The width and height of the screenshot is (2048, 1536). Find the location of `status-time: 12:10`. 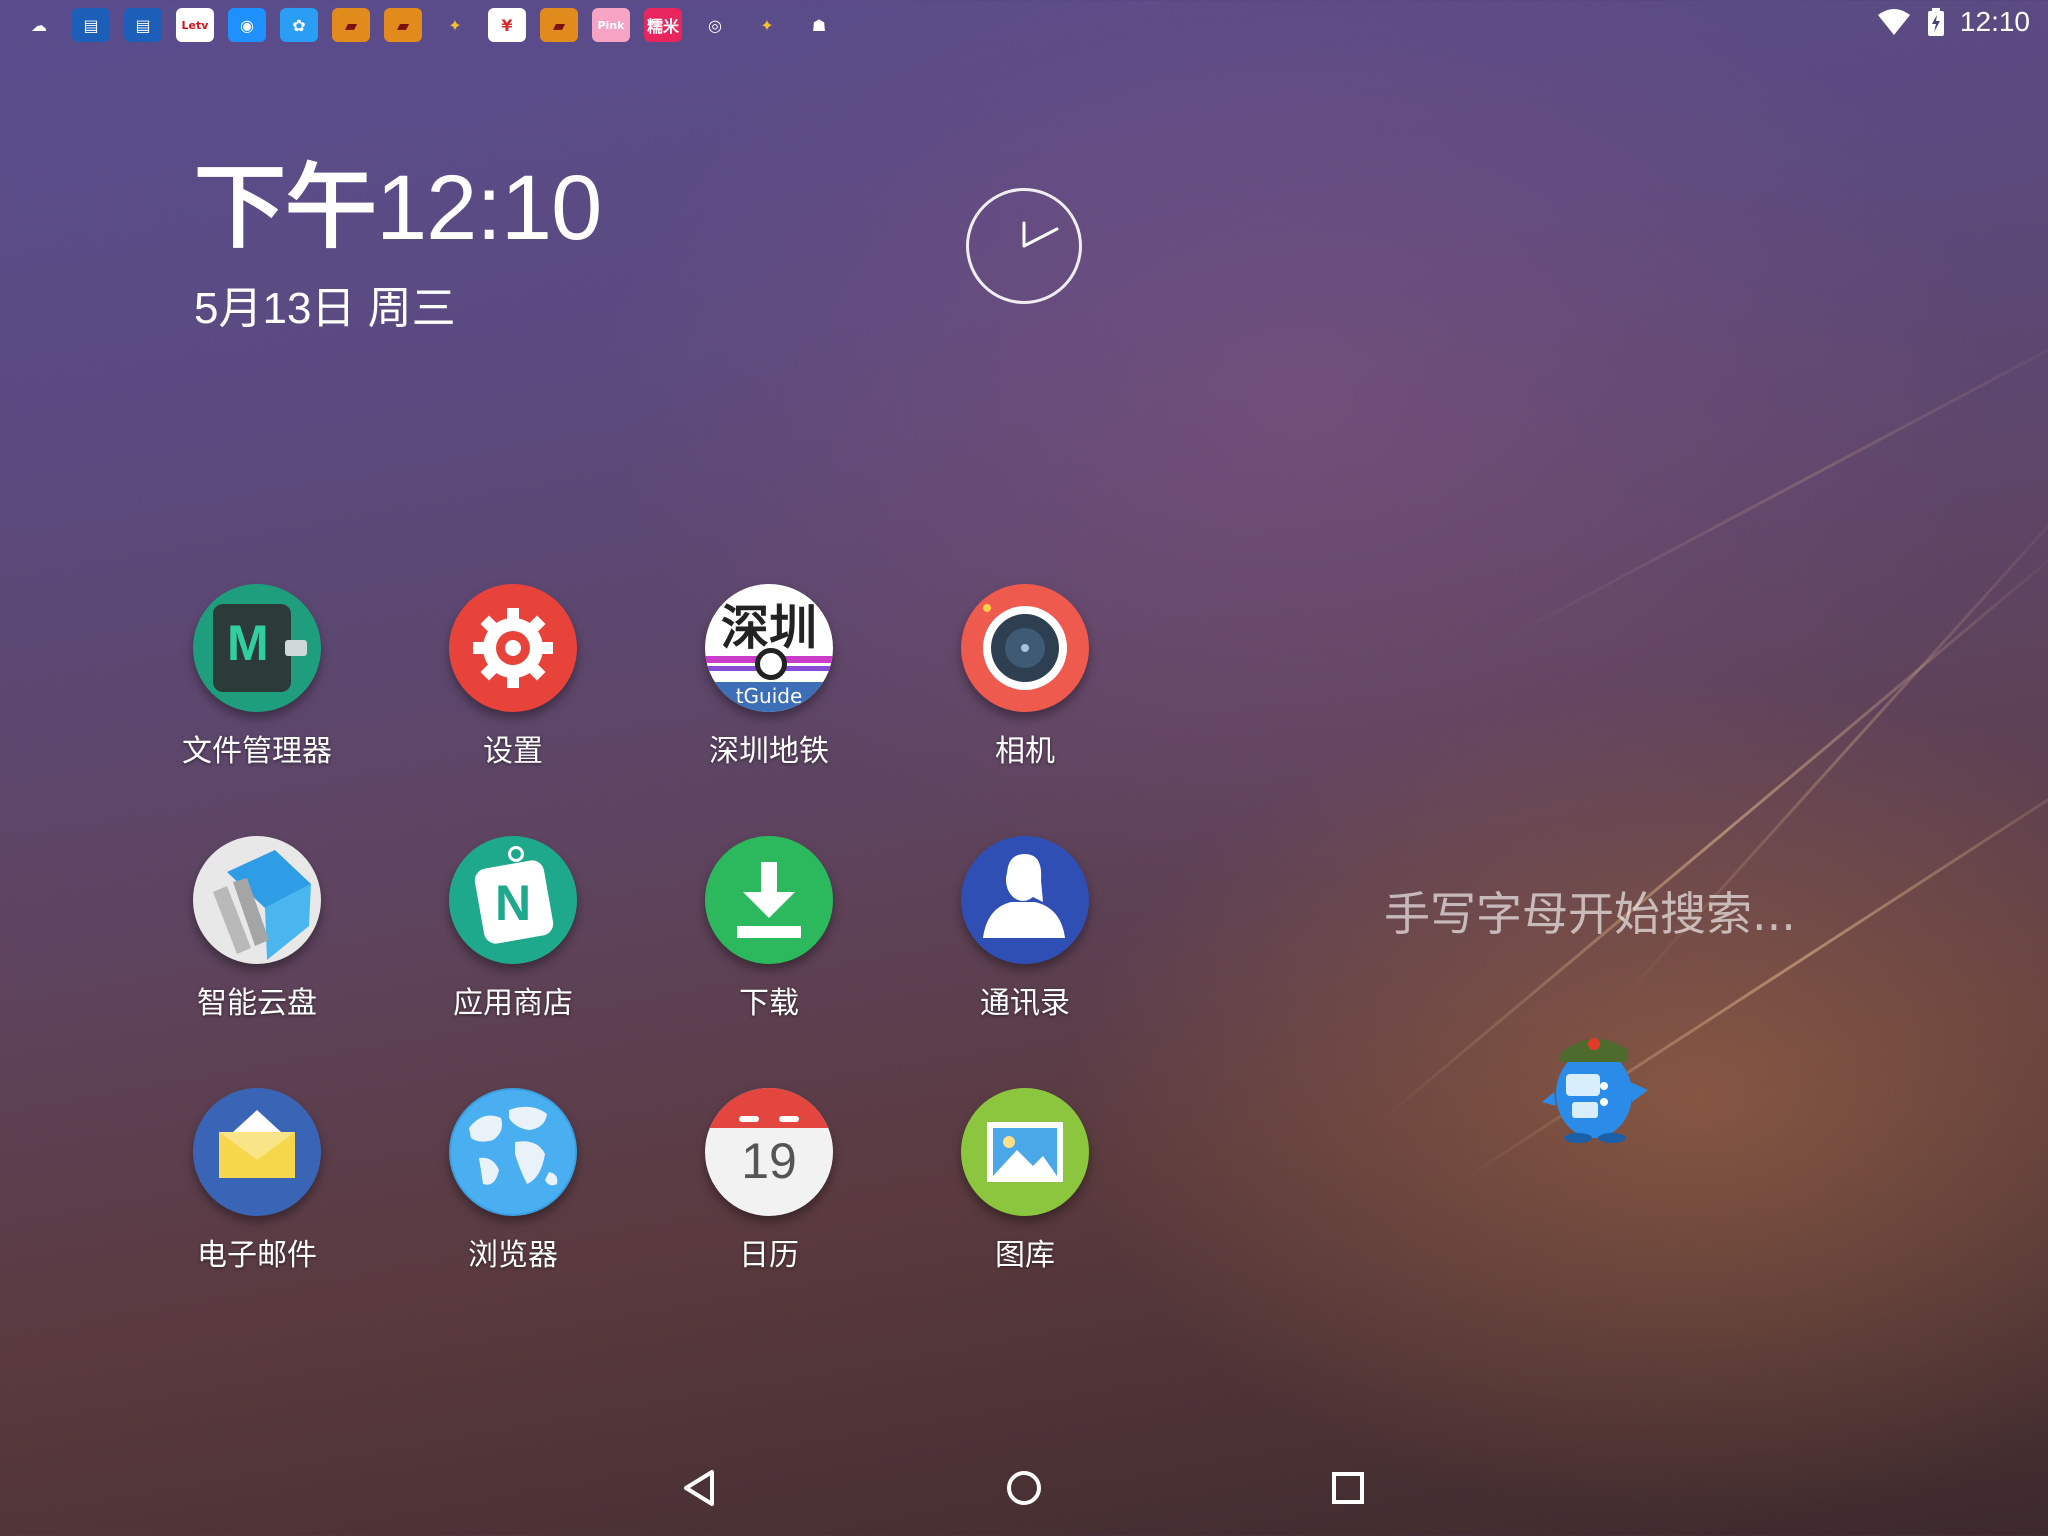

status-time: 12:10 is located at coordinates (1994, 21).